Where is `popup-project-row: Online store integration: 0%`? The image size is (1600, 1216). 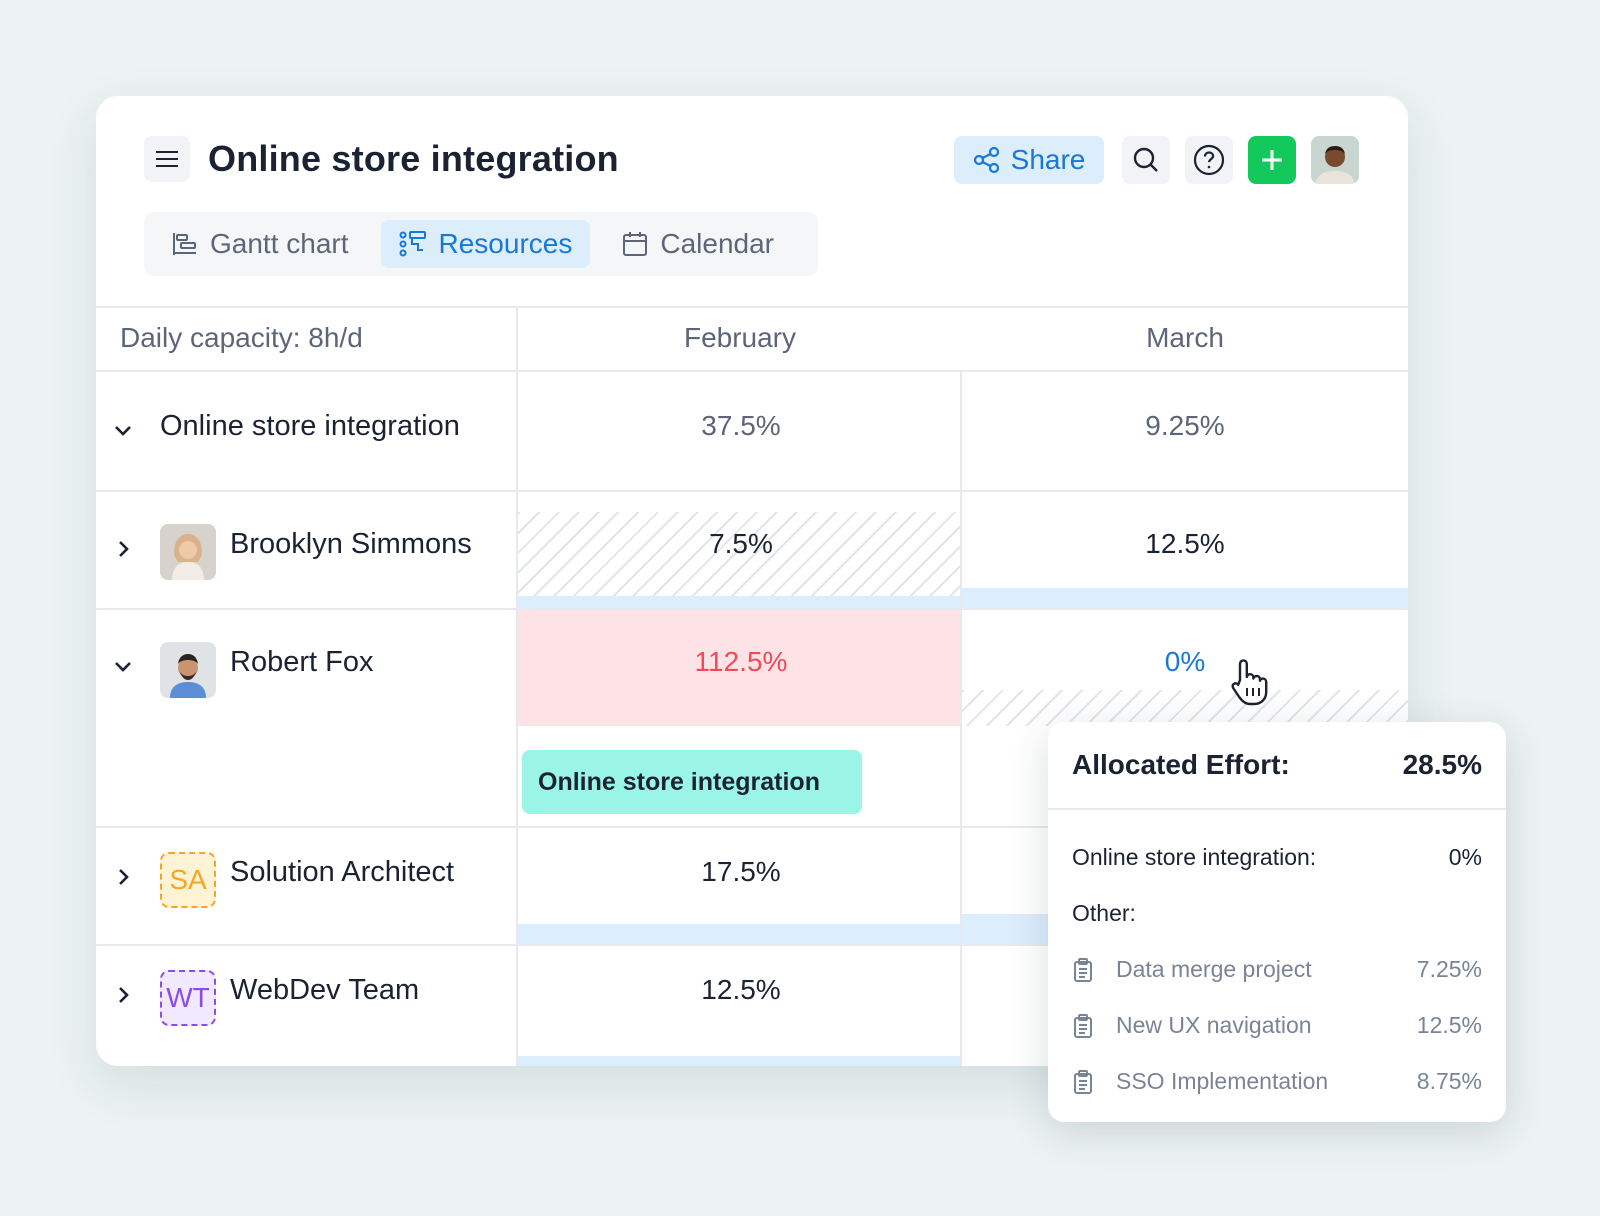 popup-project-row: Online store integration: 0% is located at coordinates (1277, 857).